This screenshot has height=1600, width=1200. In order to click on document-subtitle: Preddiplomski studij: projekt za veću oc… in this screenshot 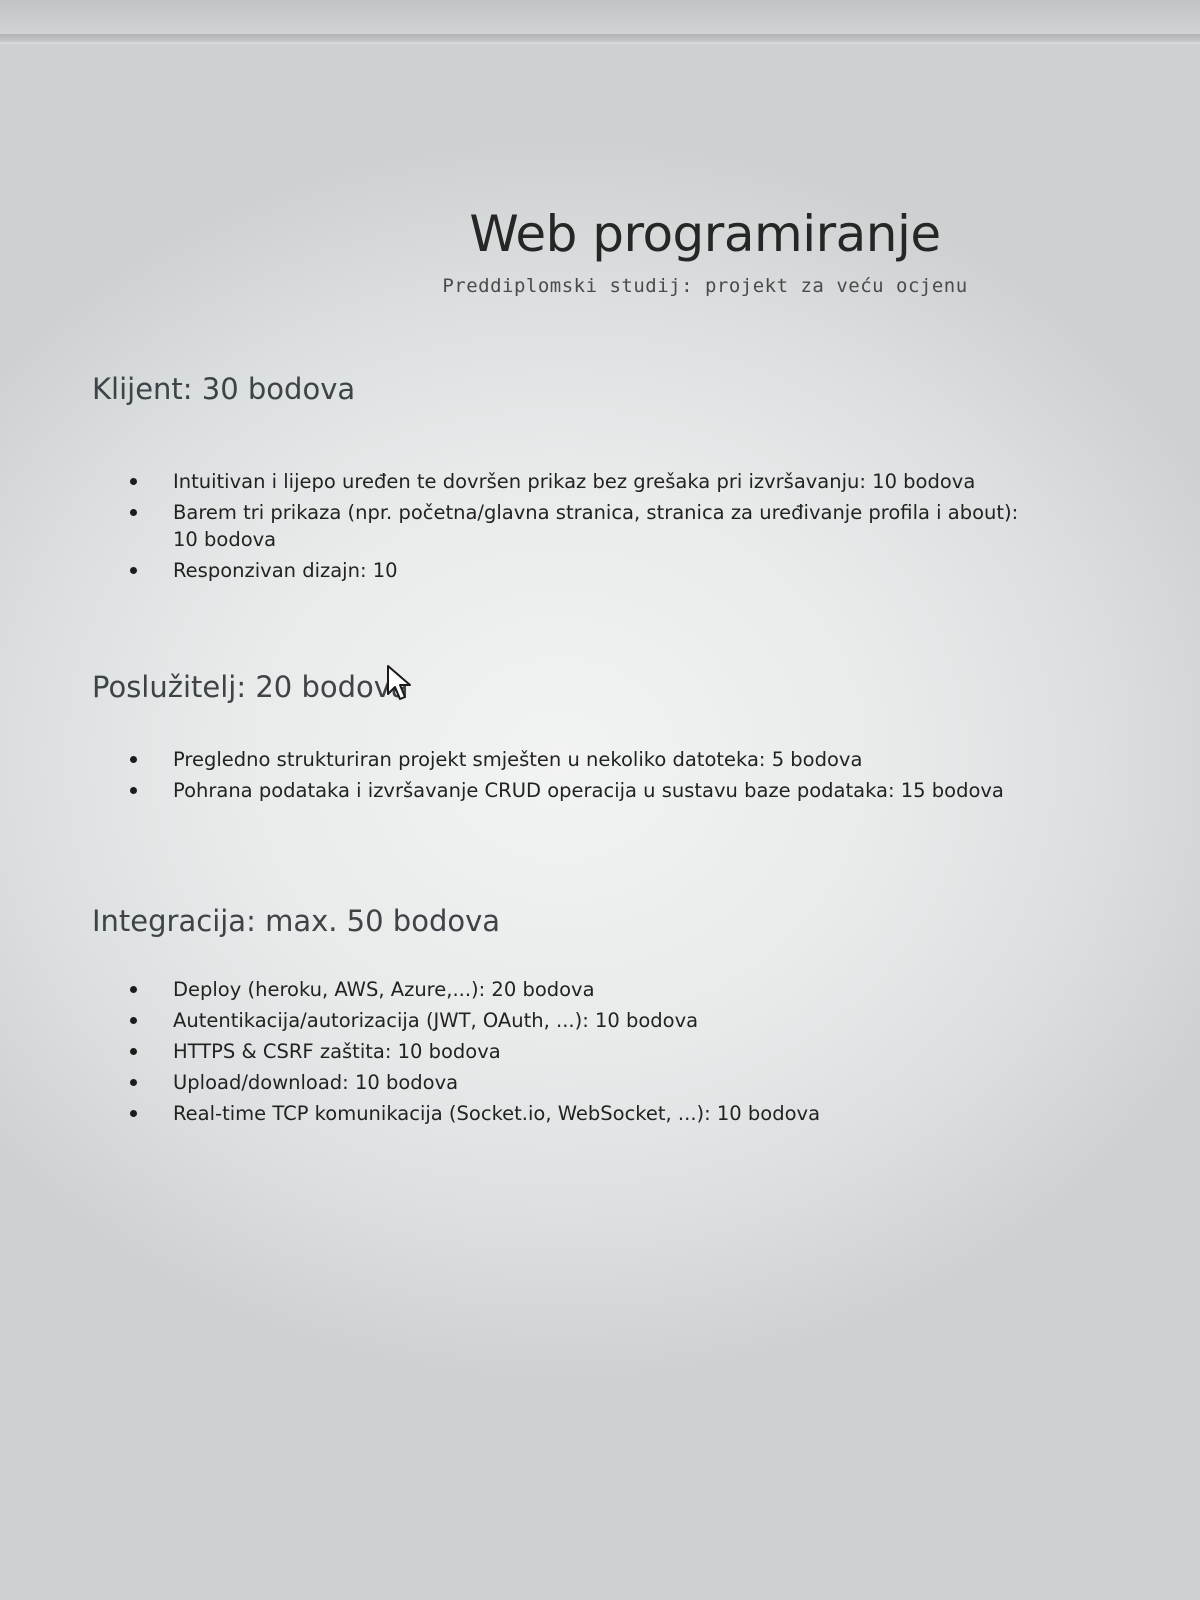, I will do `click(705, 286)`.